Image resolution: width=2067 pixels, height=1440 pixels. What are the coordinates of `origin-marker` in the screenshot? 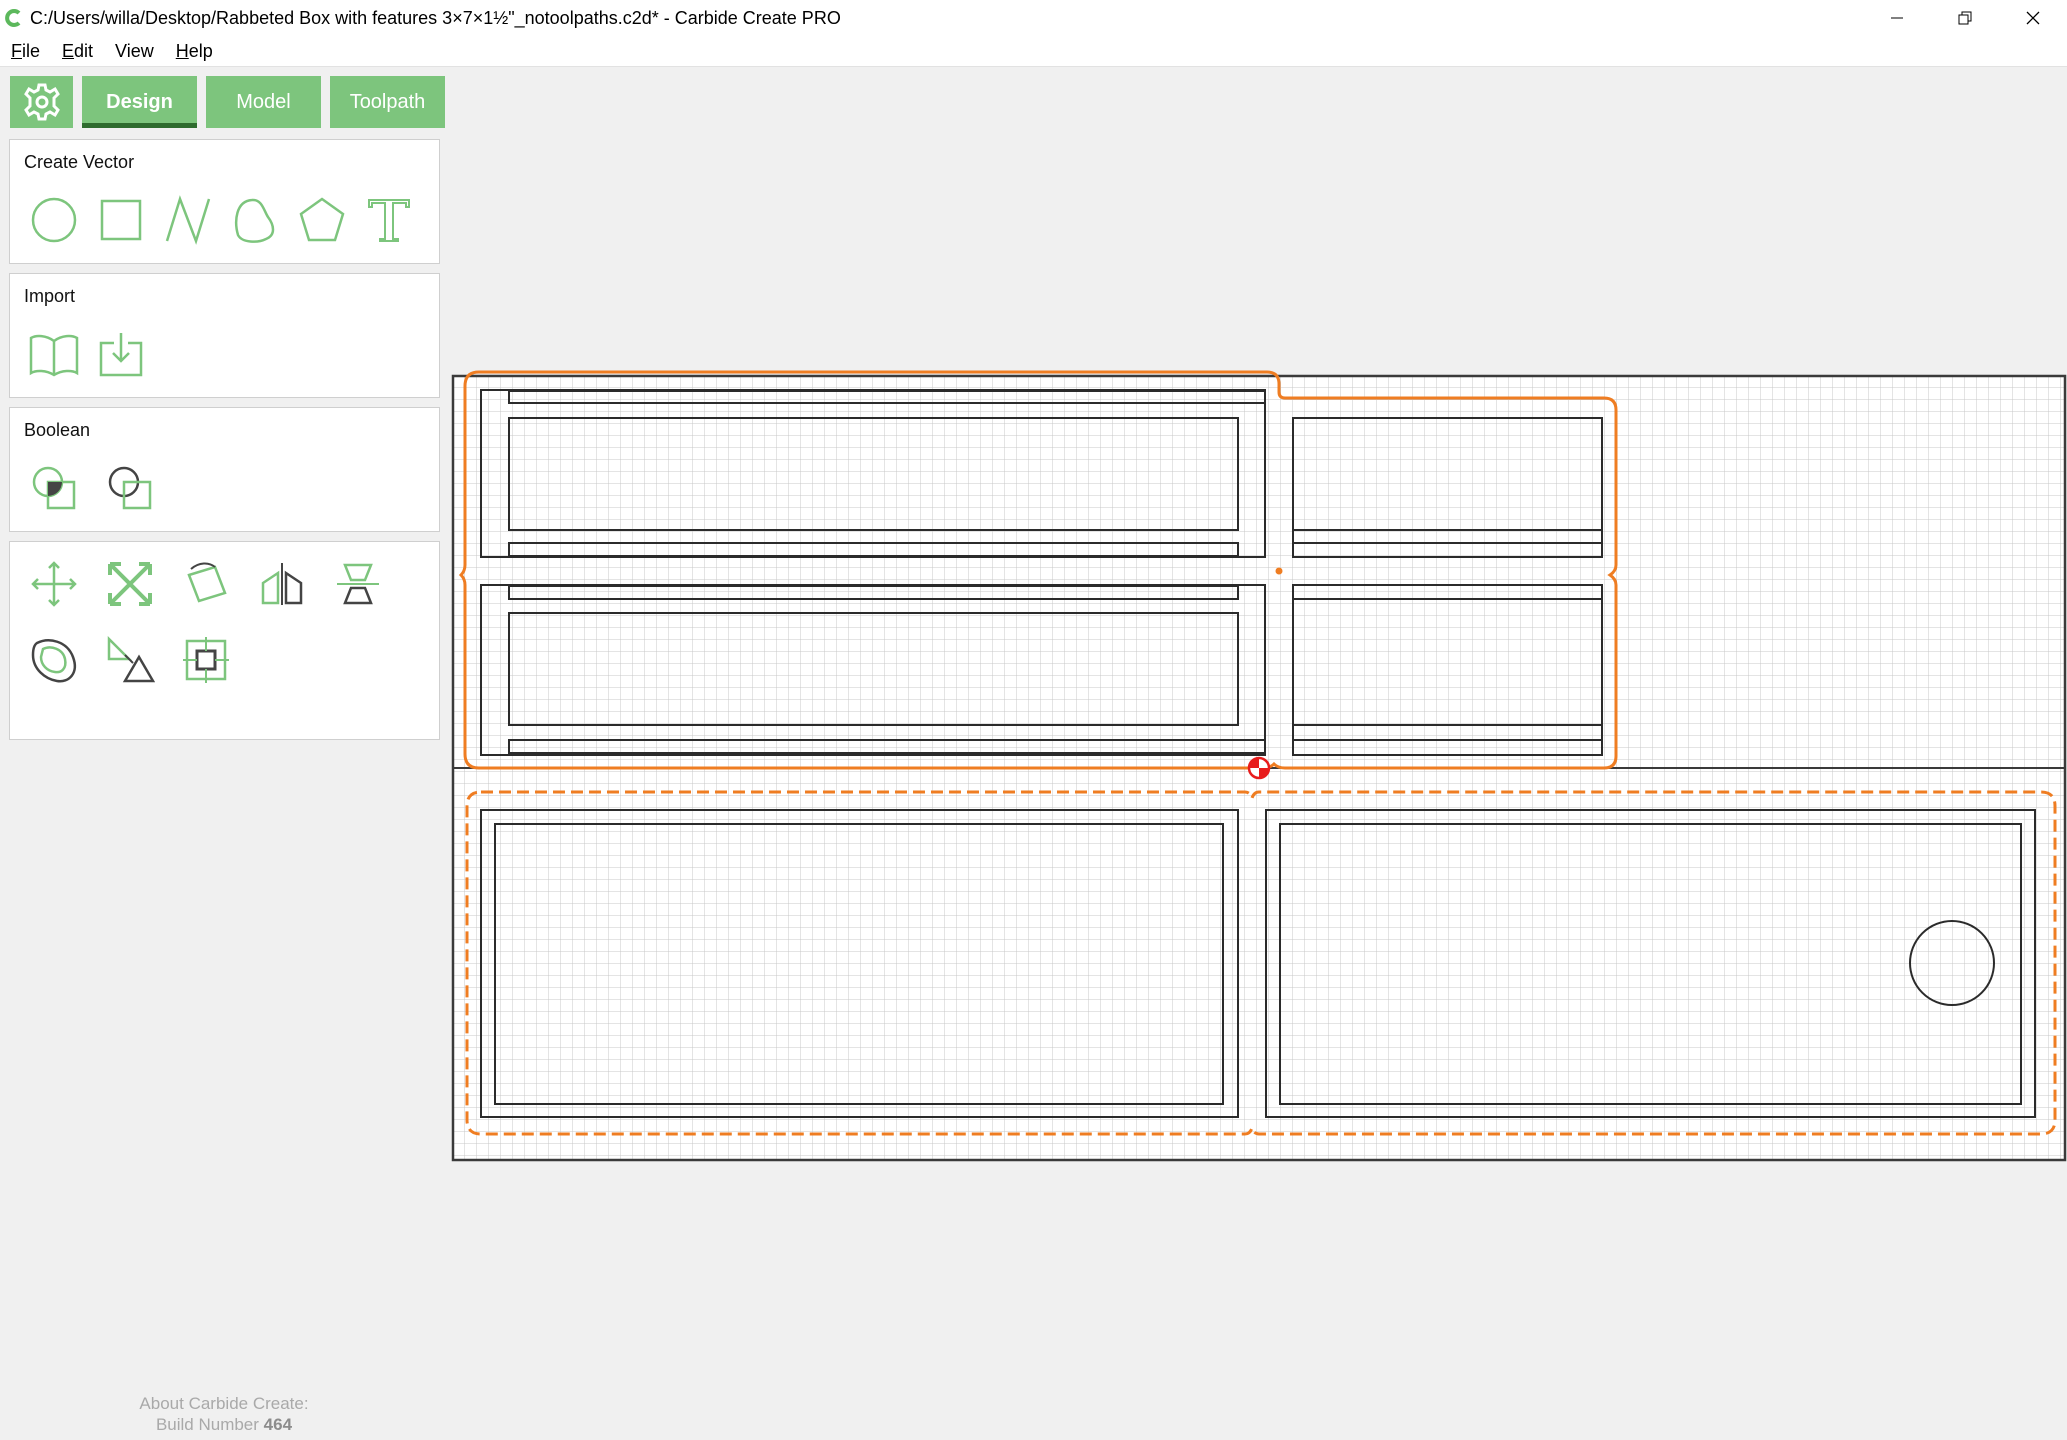 It's located at (1259, 768).